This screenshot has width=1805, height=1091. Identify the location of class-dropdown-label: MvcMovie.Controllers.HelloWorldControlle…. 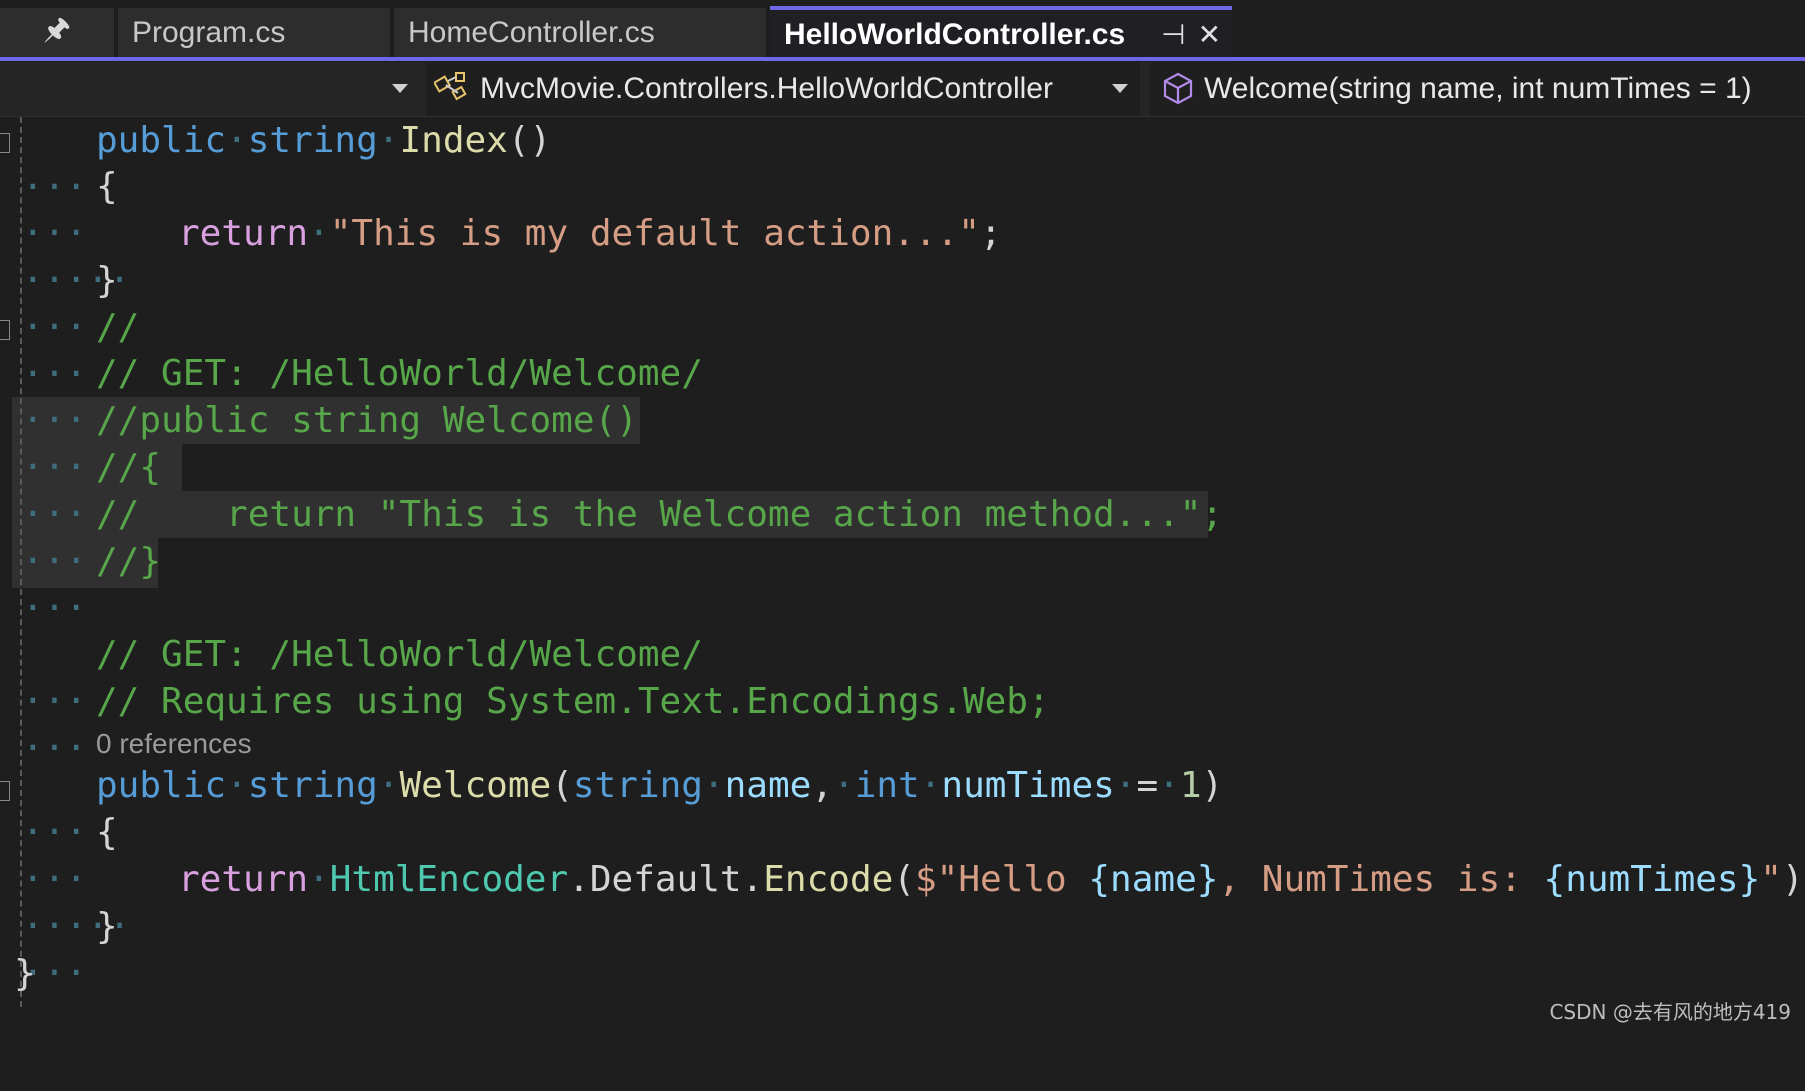
(766, 88).